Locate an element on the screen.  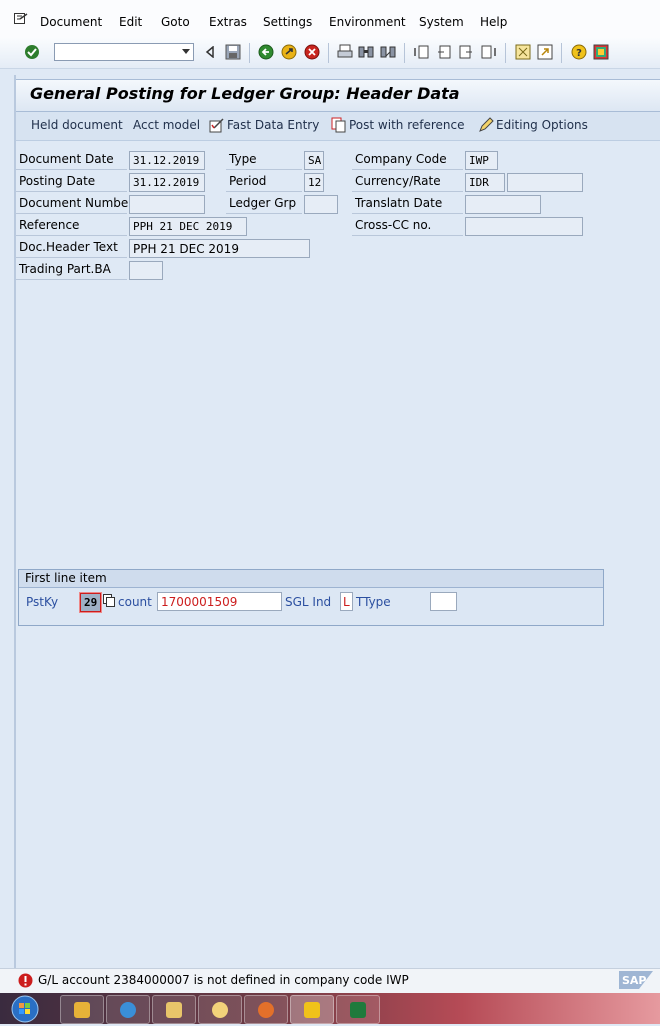
fast-data-entry-button: Fast Data Entry is located at coordinates (273, 125).